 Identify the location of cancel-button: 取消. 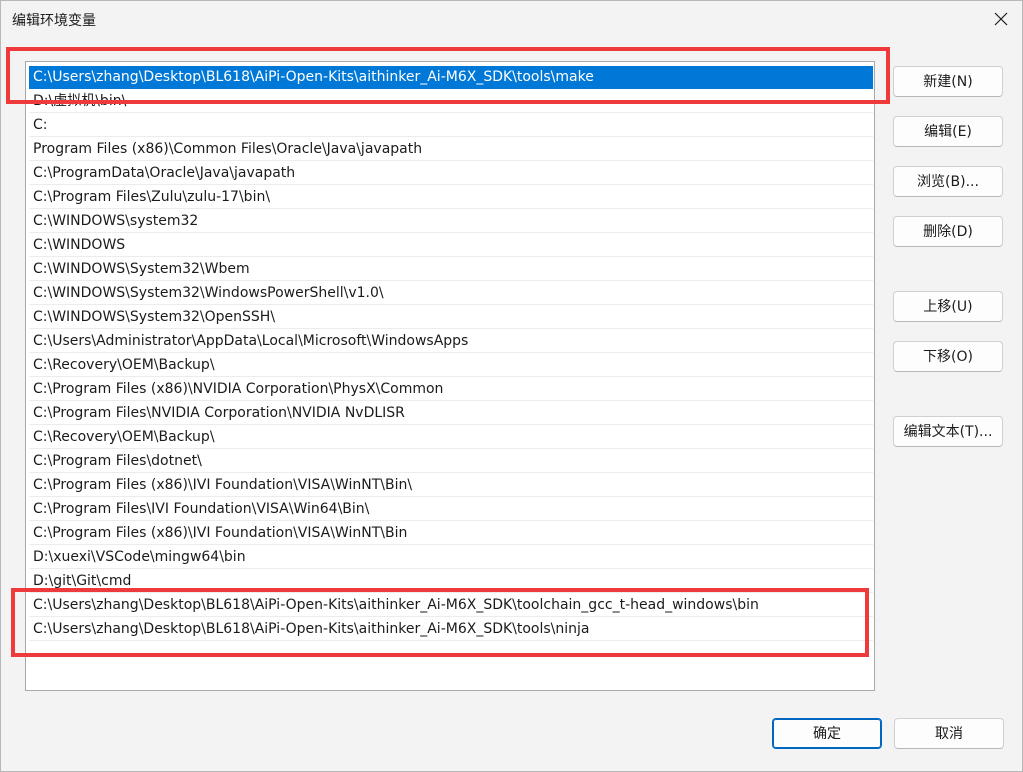
(949, 733).